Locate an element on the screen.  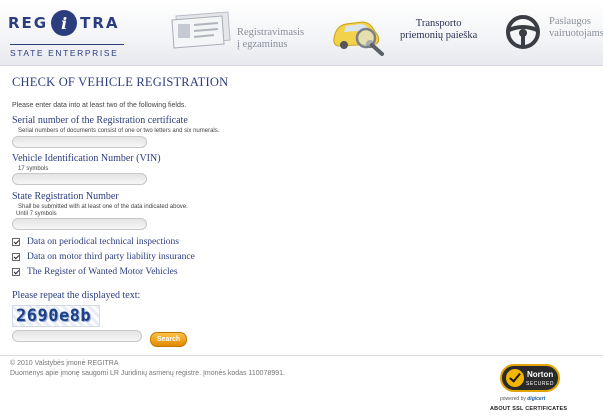
plate-hint-length: Until 7 symbols is located at coordinates (36, 214).